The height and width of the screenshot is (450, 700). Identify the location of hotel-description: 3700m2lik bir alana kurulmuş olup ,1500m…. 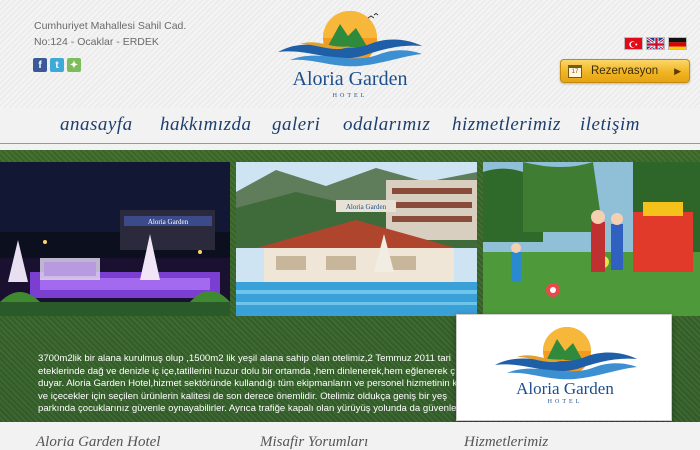
(248, 384).